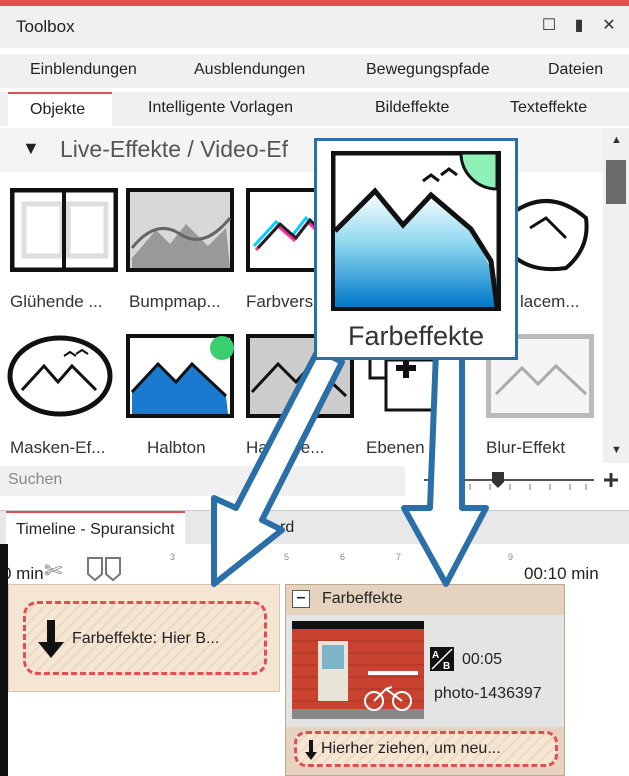  I want to click on effect-label: Blur-Effekt, so click(526, 447).